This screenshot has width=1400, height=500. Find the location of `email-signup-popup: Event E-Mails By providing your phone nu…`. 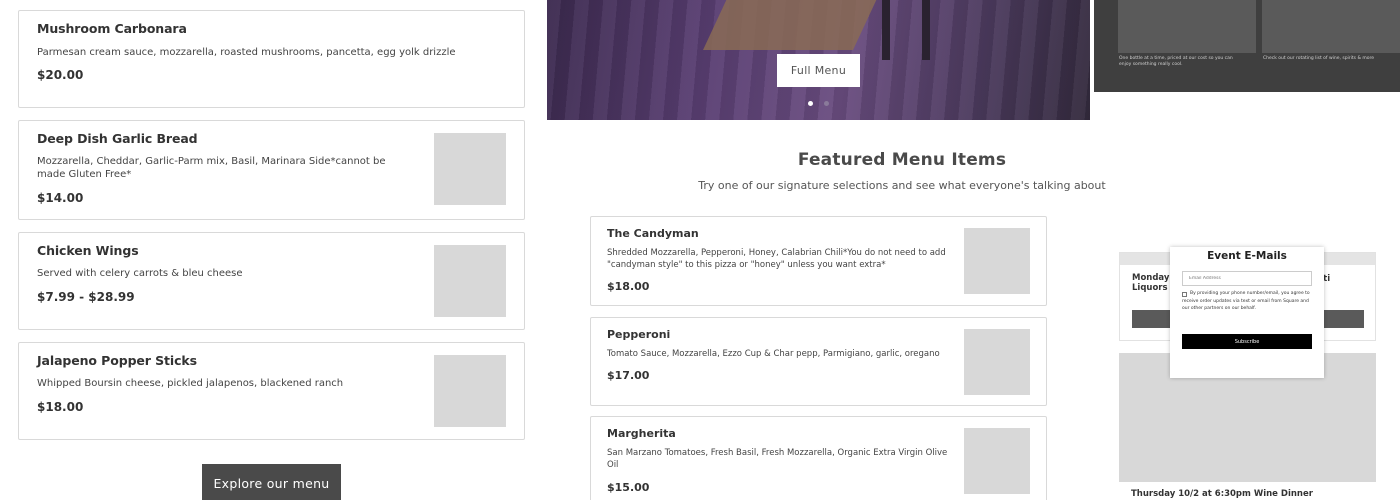

email-signup-popup: Event E-Mails By providing your phone nu… is located at coordinates (1247, 312).